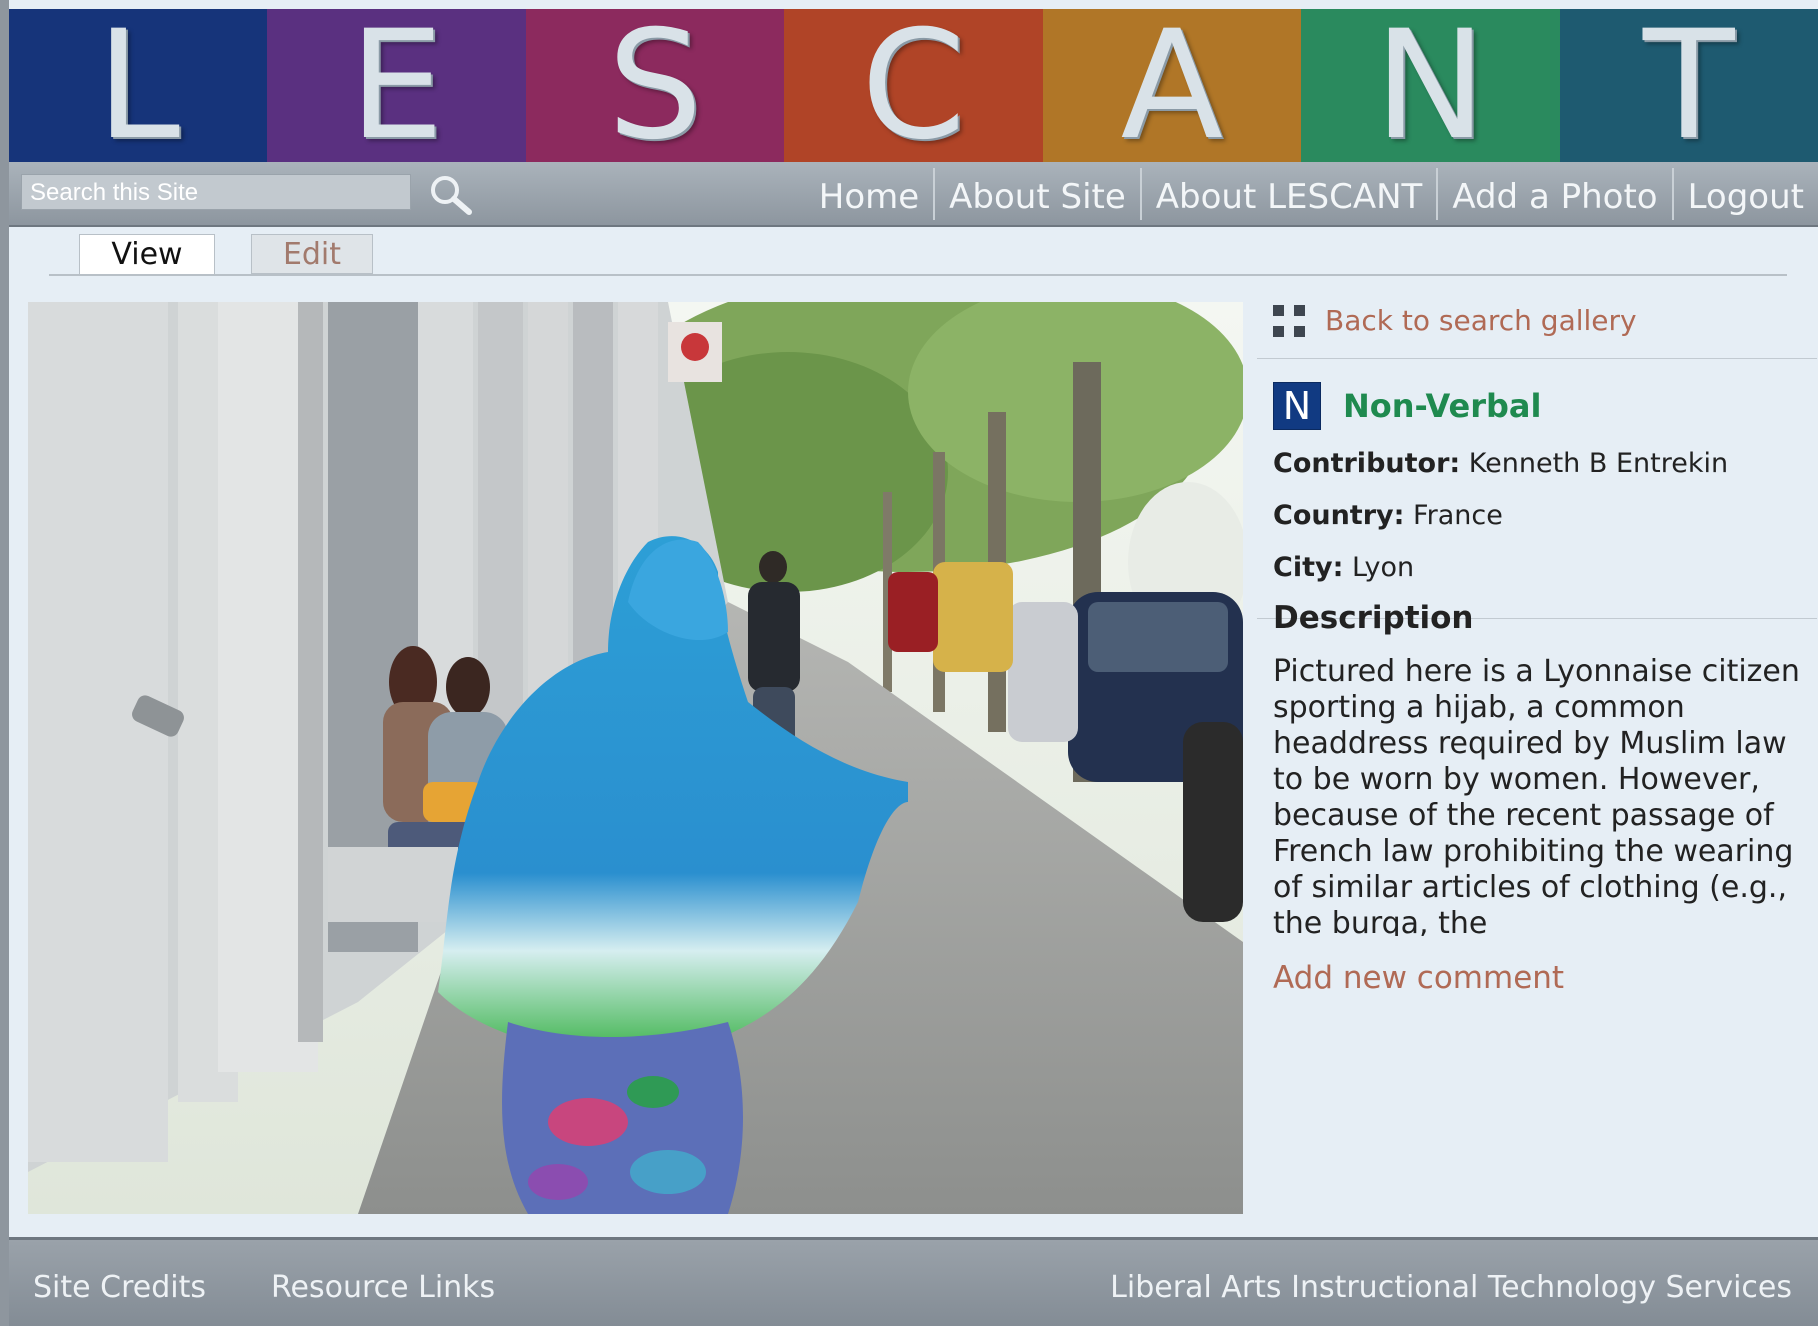 The width and height of the screenshot is (1818, 1326). Describe the element at coordinates (1297, 406) in the screenshot. I see `category-badge: N` at that location.